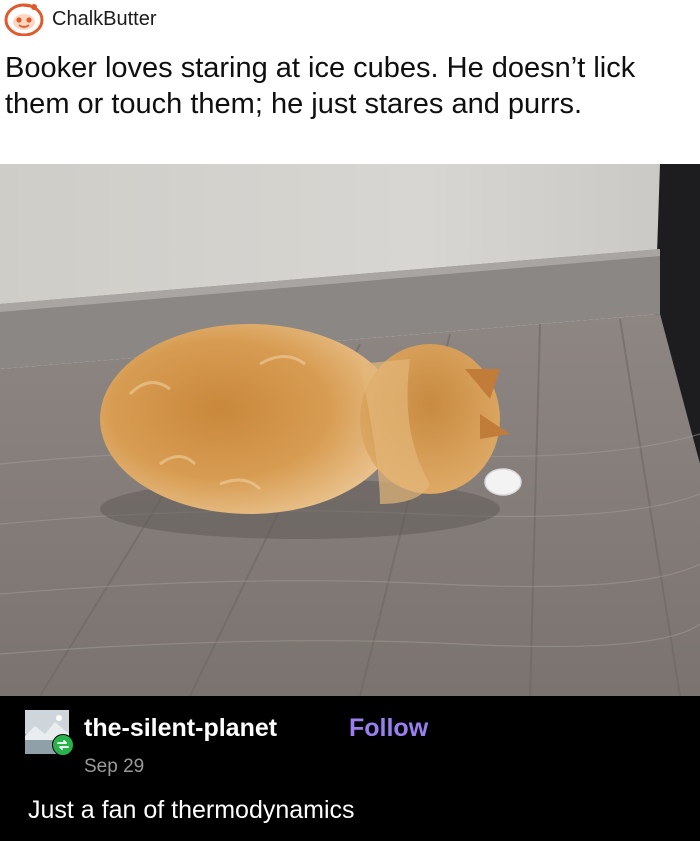  I want to click on post-username: ChalkButter, so click(104, 19).